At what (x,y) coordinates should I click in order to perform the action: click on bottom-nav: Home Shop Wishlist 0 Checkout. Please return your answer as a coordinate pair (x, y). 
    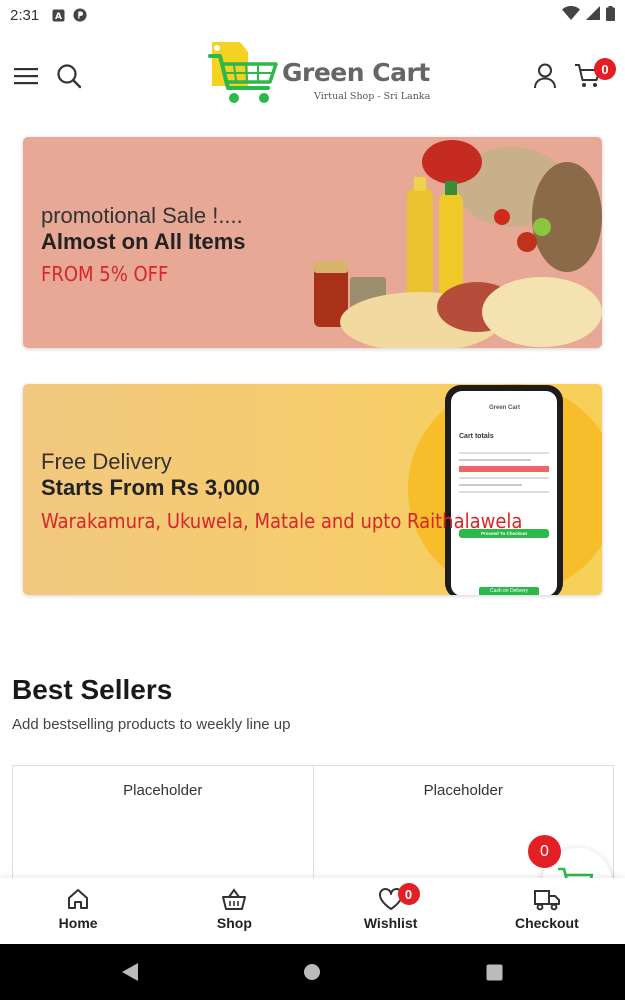
    Looking at the image, I should click on (312, 911).